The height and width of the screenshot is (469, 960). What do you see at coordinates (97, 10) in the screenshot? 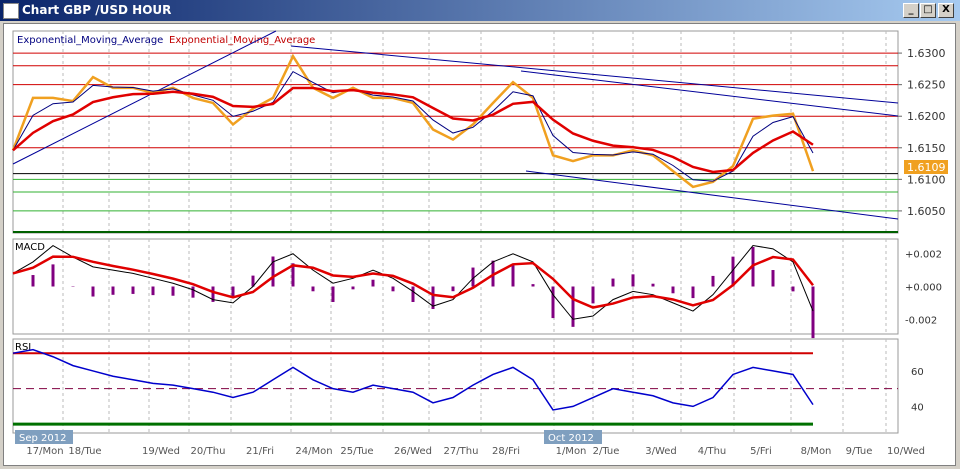
I see `window-title: Chart GBP /USD HOUR` at bounding box center [97, 10].